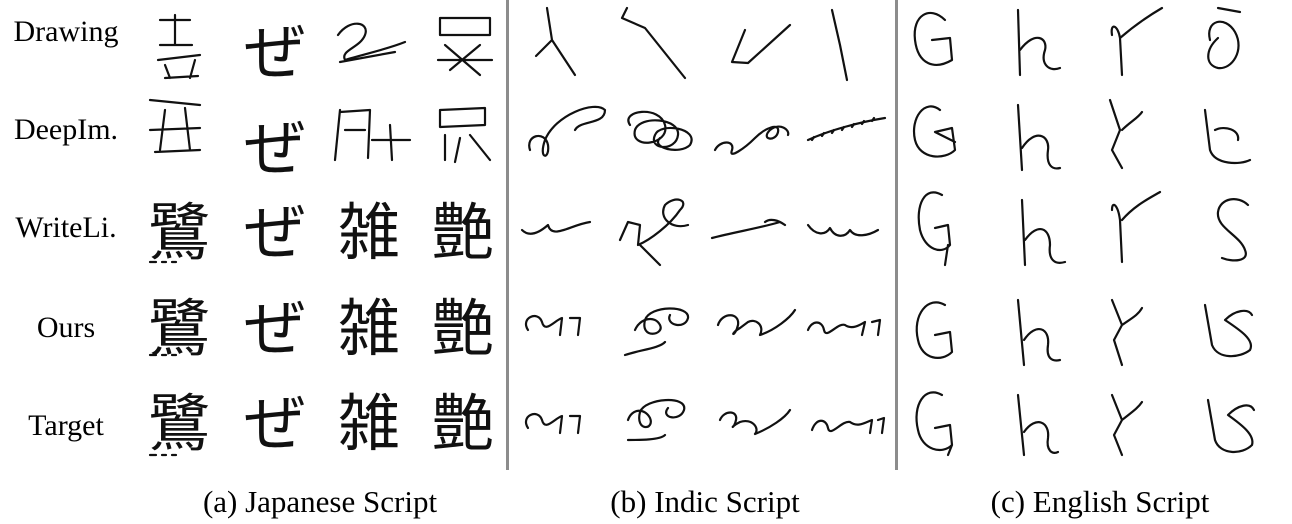 The image size is (1292, 524). What do you see at coordinates (1077, 41) in the screenshot?
I see `english-drawing-strokes` at bounding box center [1077, 41].